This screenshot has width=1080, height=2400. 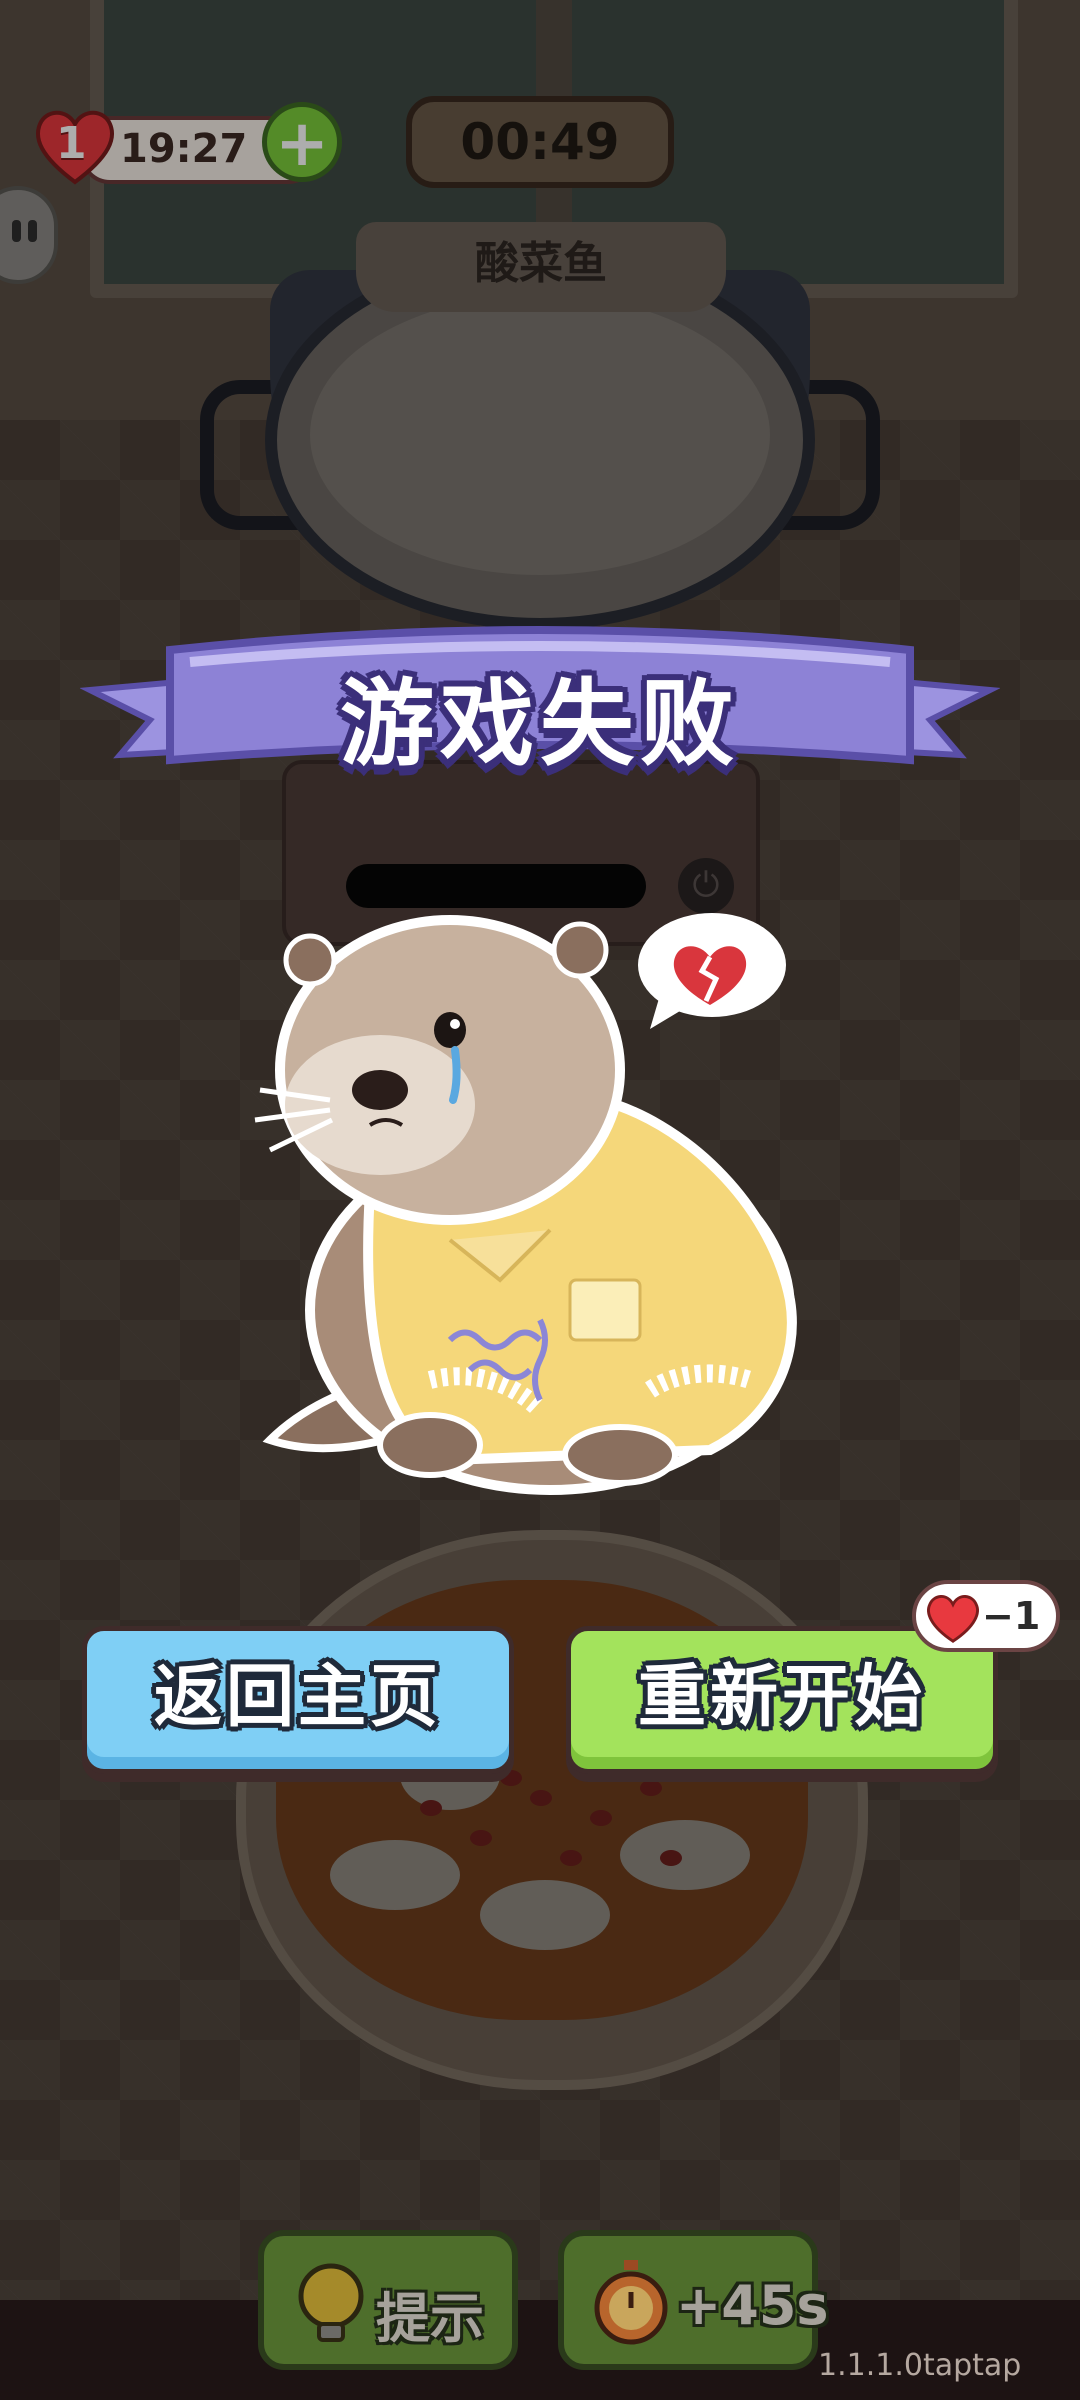 I want to click on hint-button: 提示, so click(x=388, y=2300).